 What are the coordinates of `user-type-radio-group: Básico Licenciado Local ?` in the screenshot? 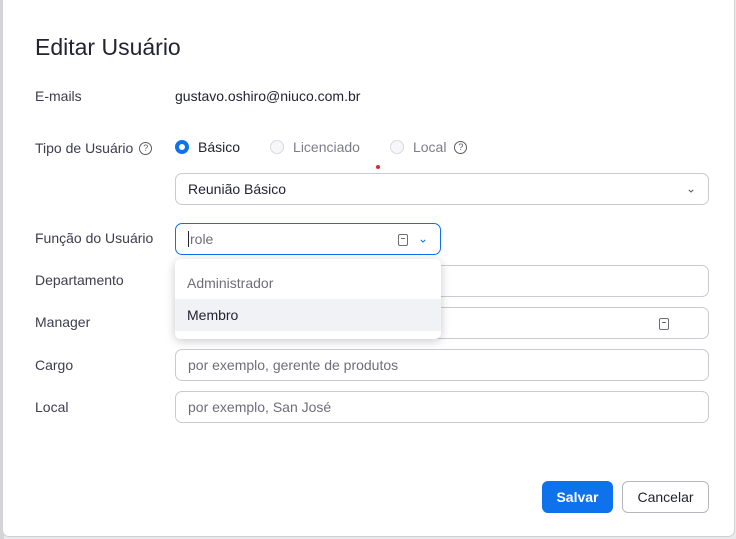 It's located at (321, 147).